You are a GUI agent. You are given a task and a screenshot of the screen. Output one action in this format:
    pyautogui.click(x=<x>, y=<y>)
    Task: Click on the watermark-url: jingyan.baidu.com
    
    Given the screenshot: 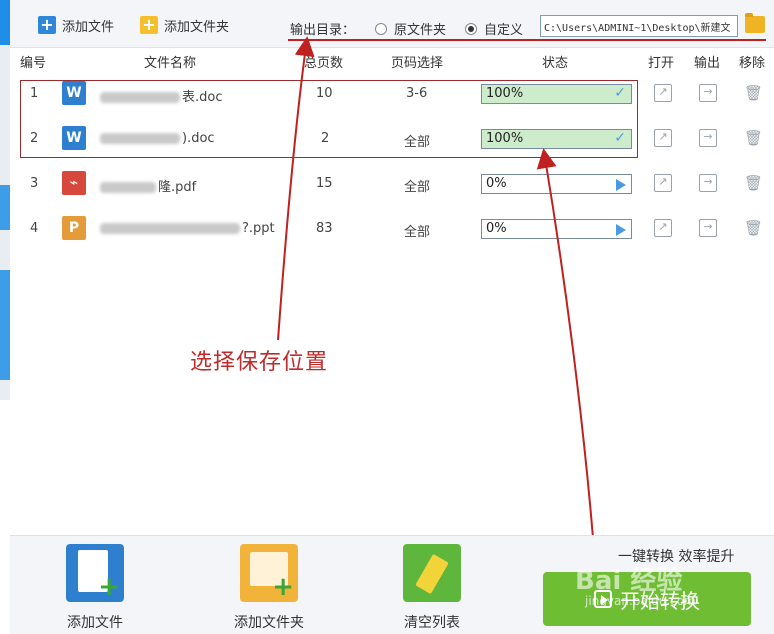 What is the action you would take?
    pyautogui.click(x=640, y=601)
    